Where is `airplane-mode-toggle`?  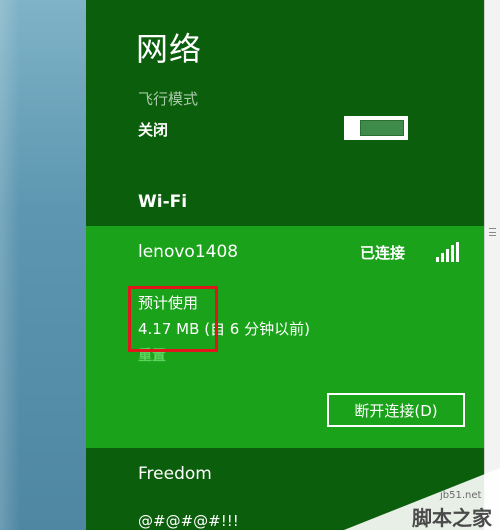
airplane-mode-toggle is located at coordinates (376, 128).